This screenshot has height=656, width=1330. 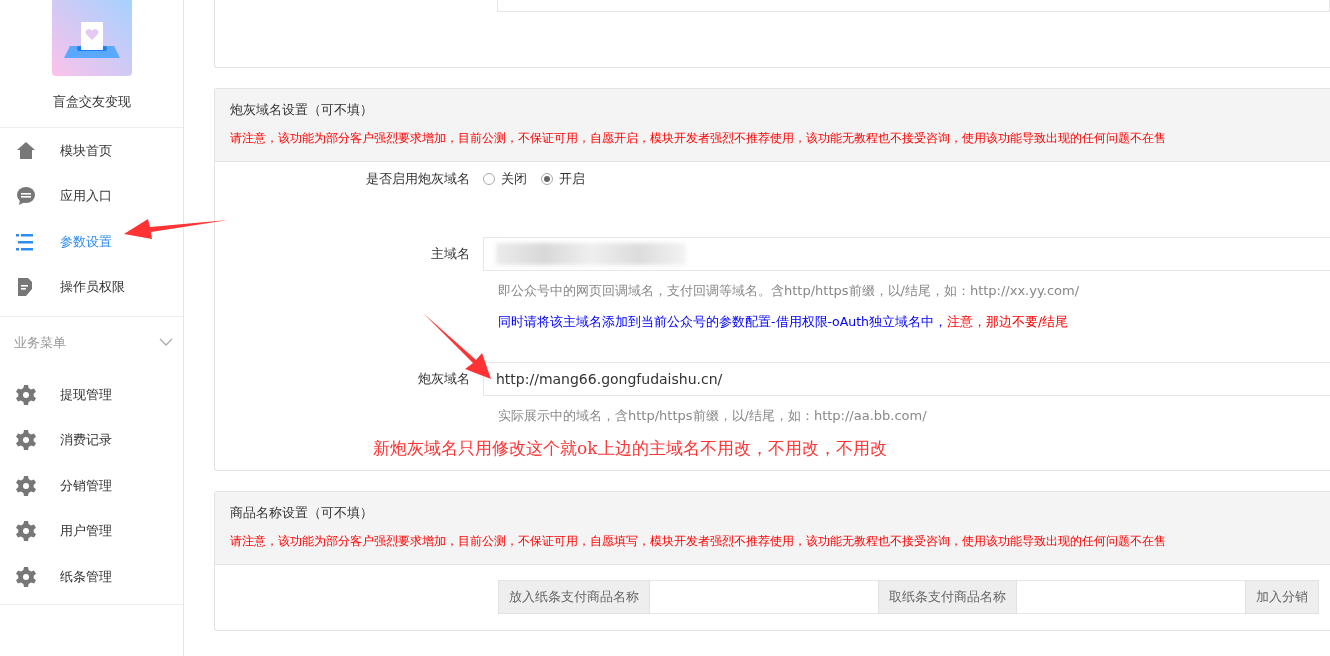 What do you see at coordinates (91, 102) in the screenshot?
I see `app-name: 盲盒交友变现` at bounding box center [91, 102].